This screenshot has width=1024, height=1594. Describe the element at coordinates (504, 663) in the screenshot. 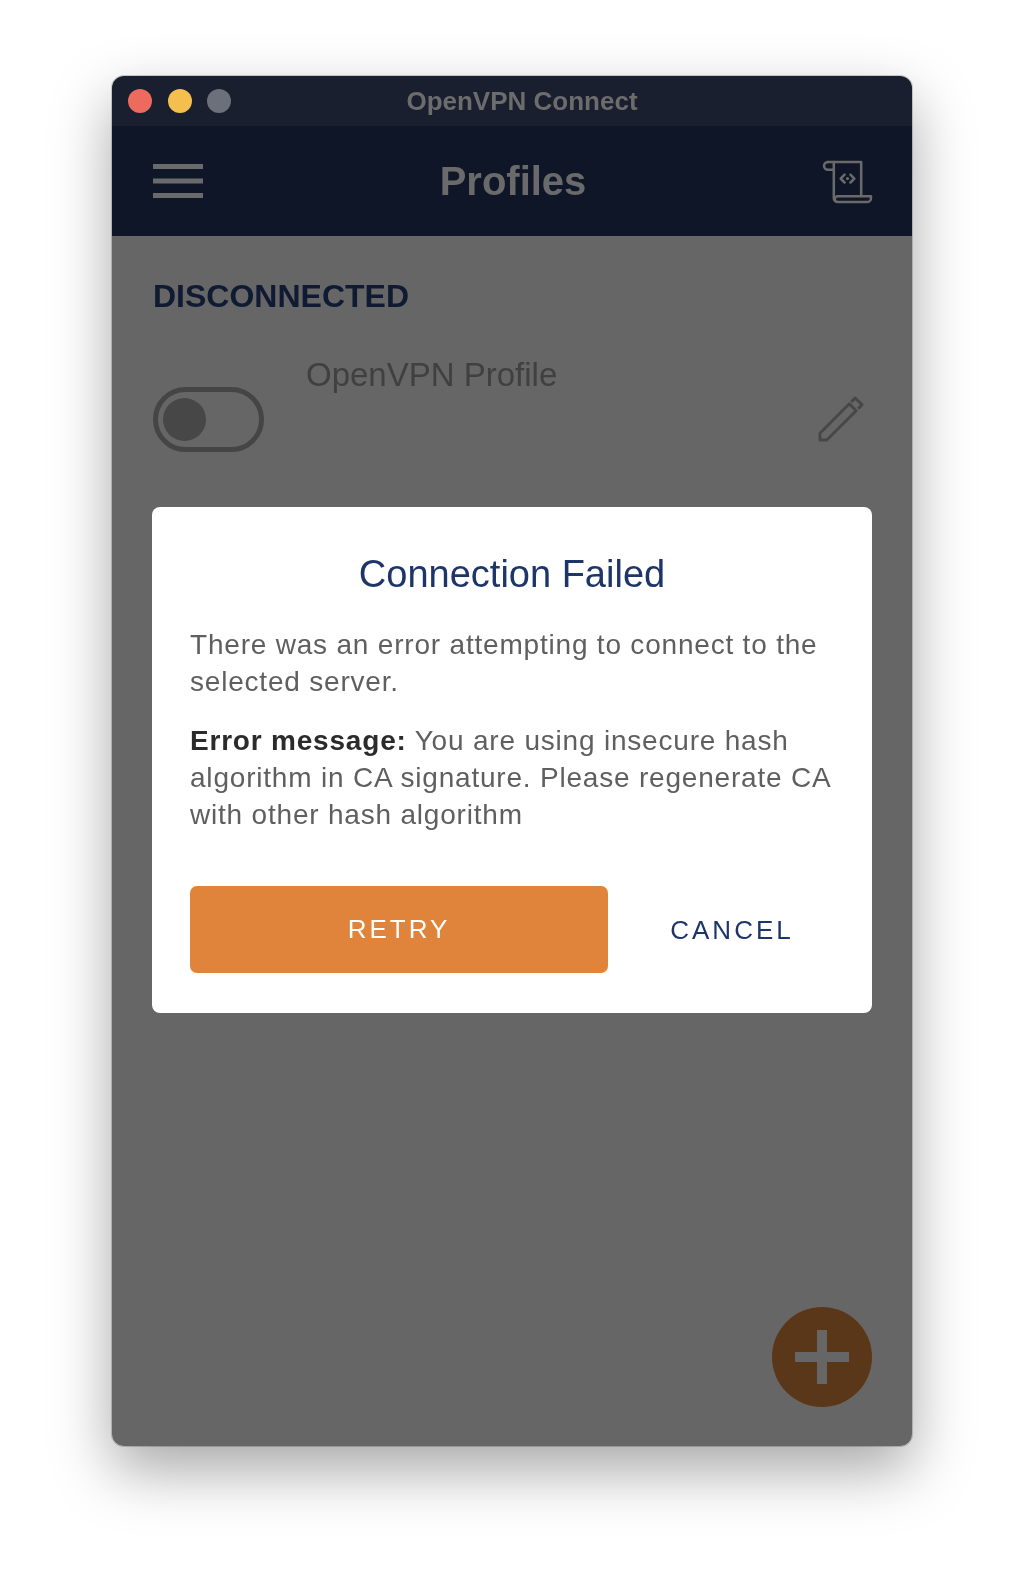

I see `dialog-message: There was an error attempting to connect to the selected server.` at that location.